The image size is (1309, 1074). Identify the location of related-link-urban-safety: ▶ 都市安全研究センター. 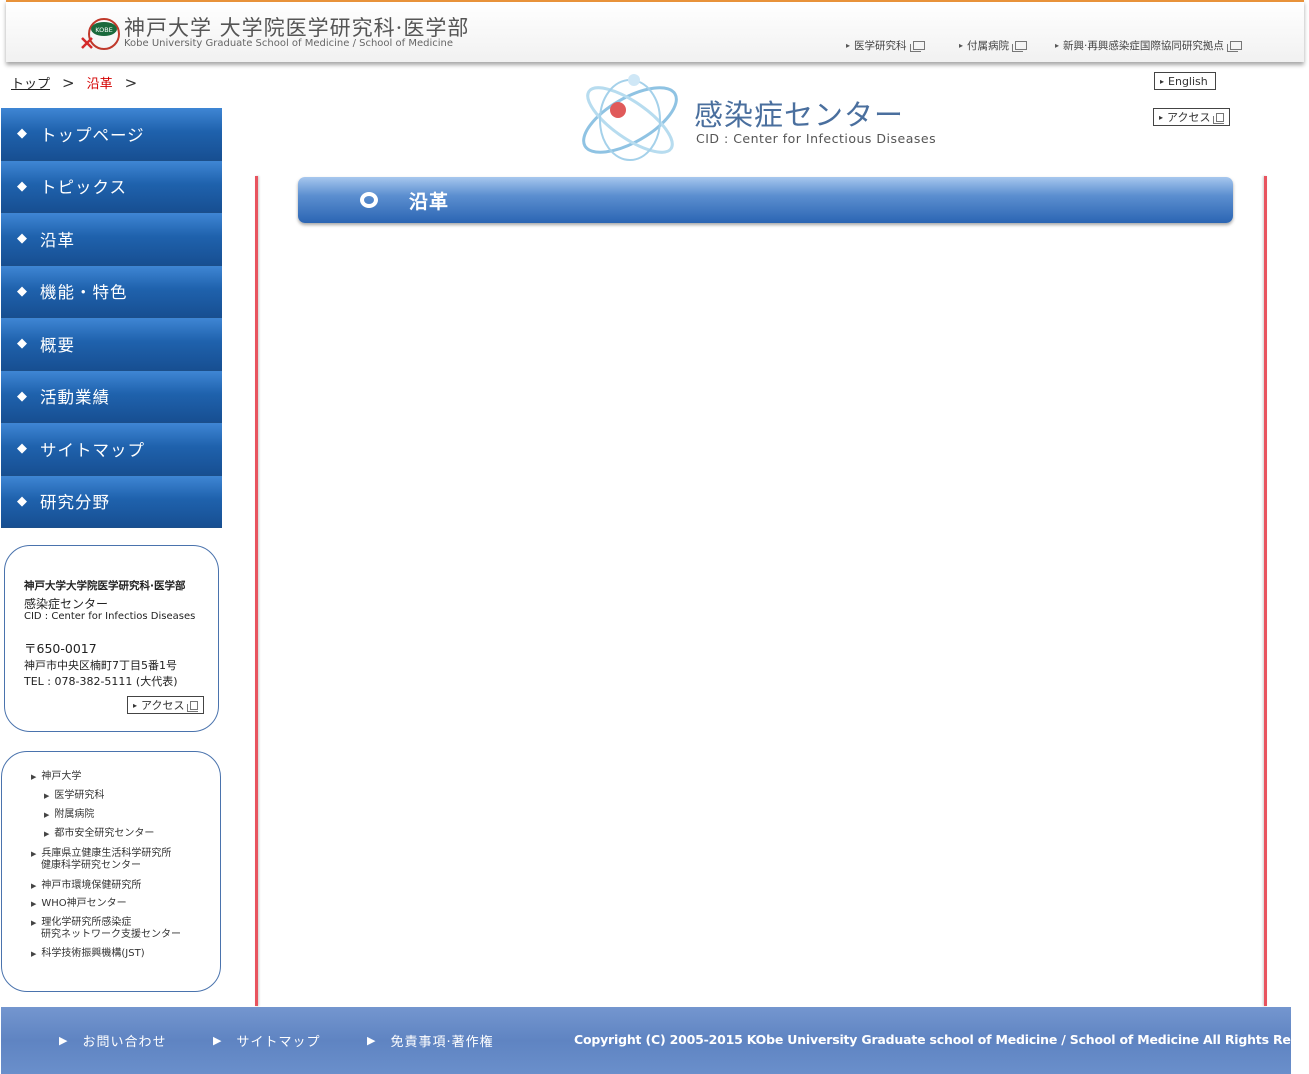
(99, 834).